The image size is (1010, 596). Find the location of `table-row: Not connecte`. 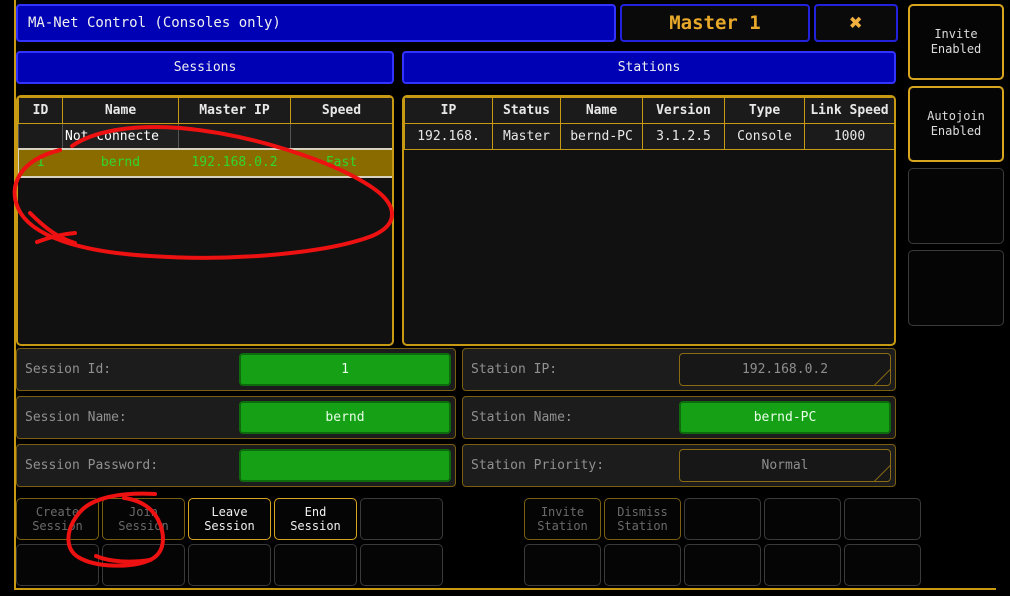

table-row: Not connecte is located at coordinates (205, 136).